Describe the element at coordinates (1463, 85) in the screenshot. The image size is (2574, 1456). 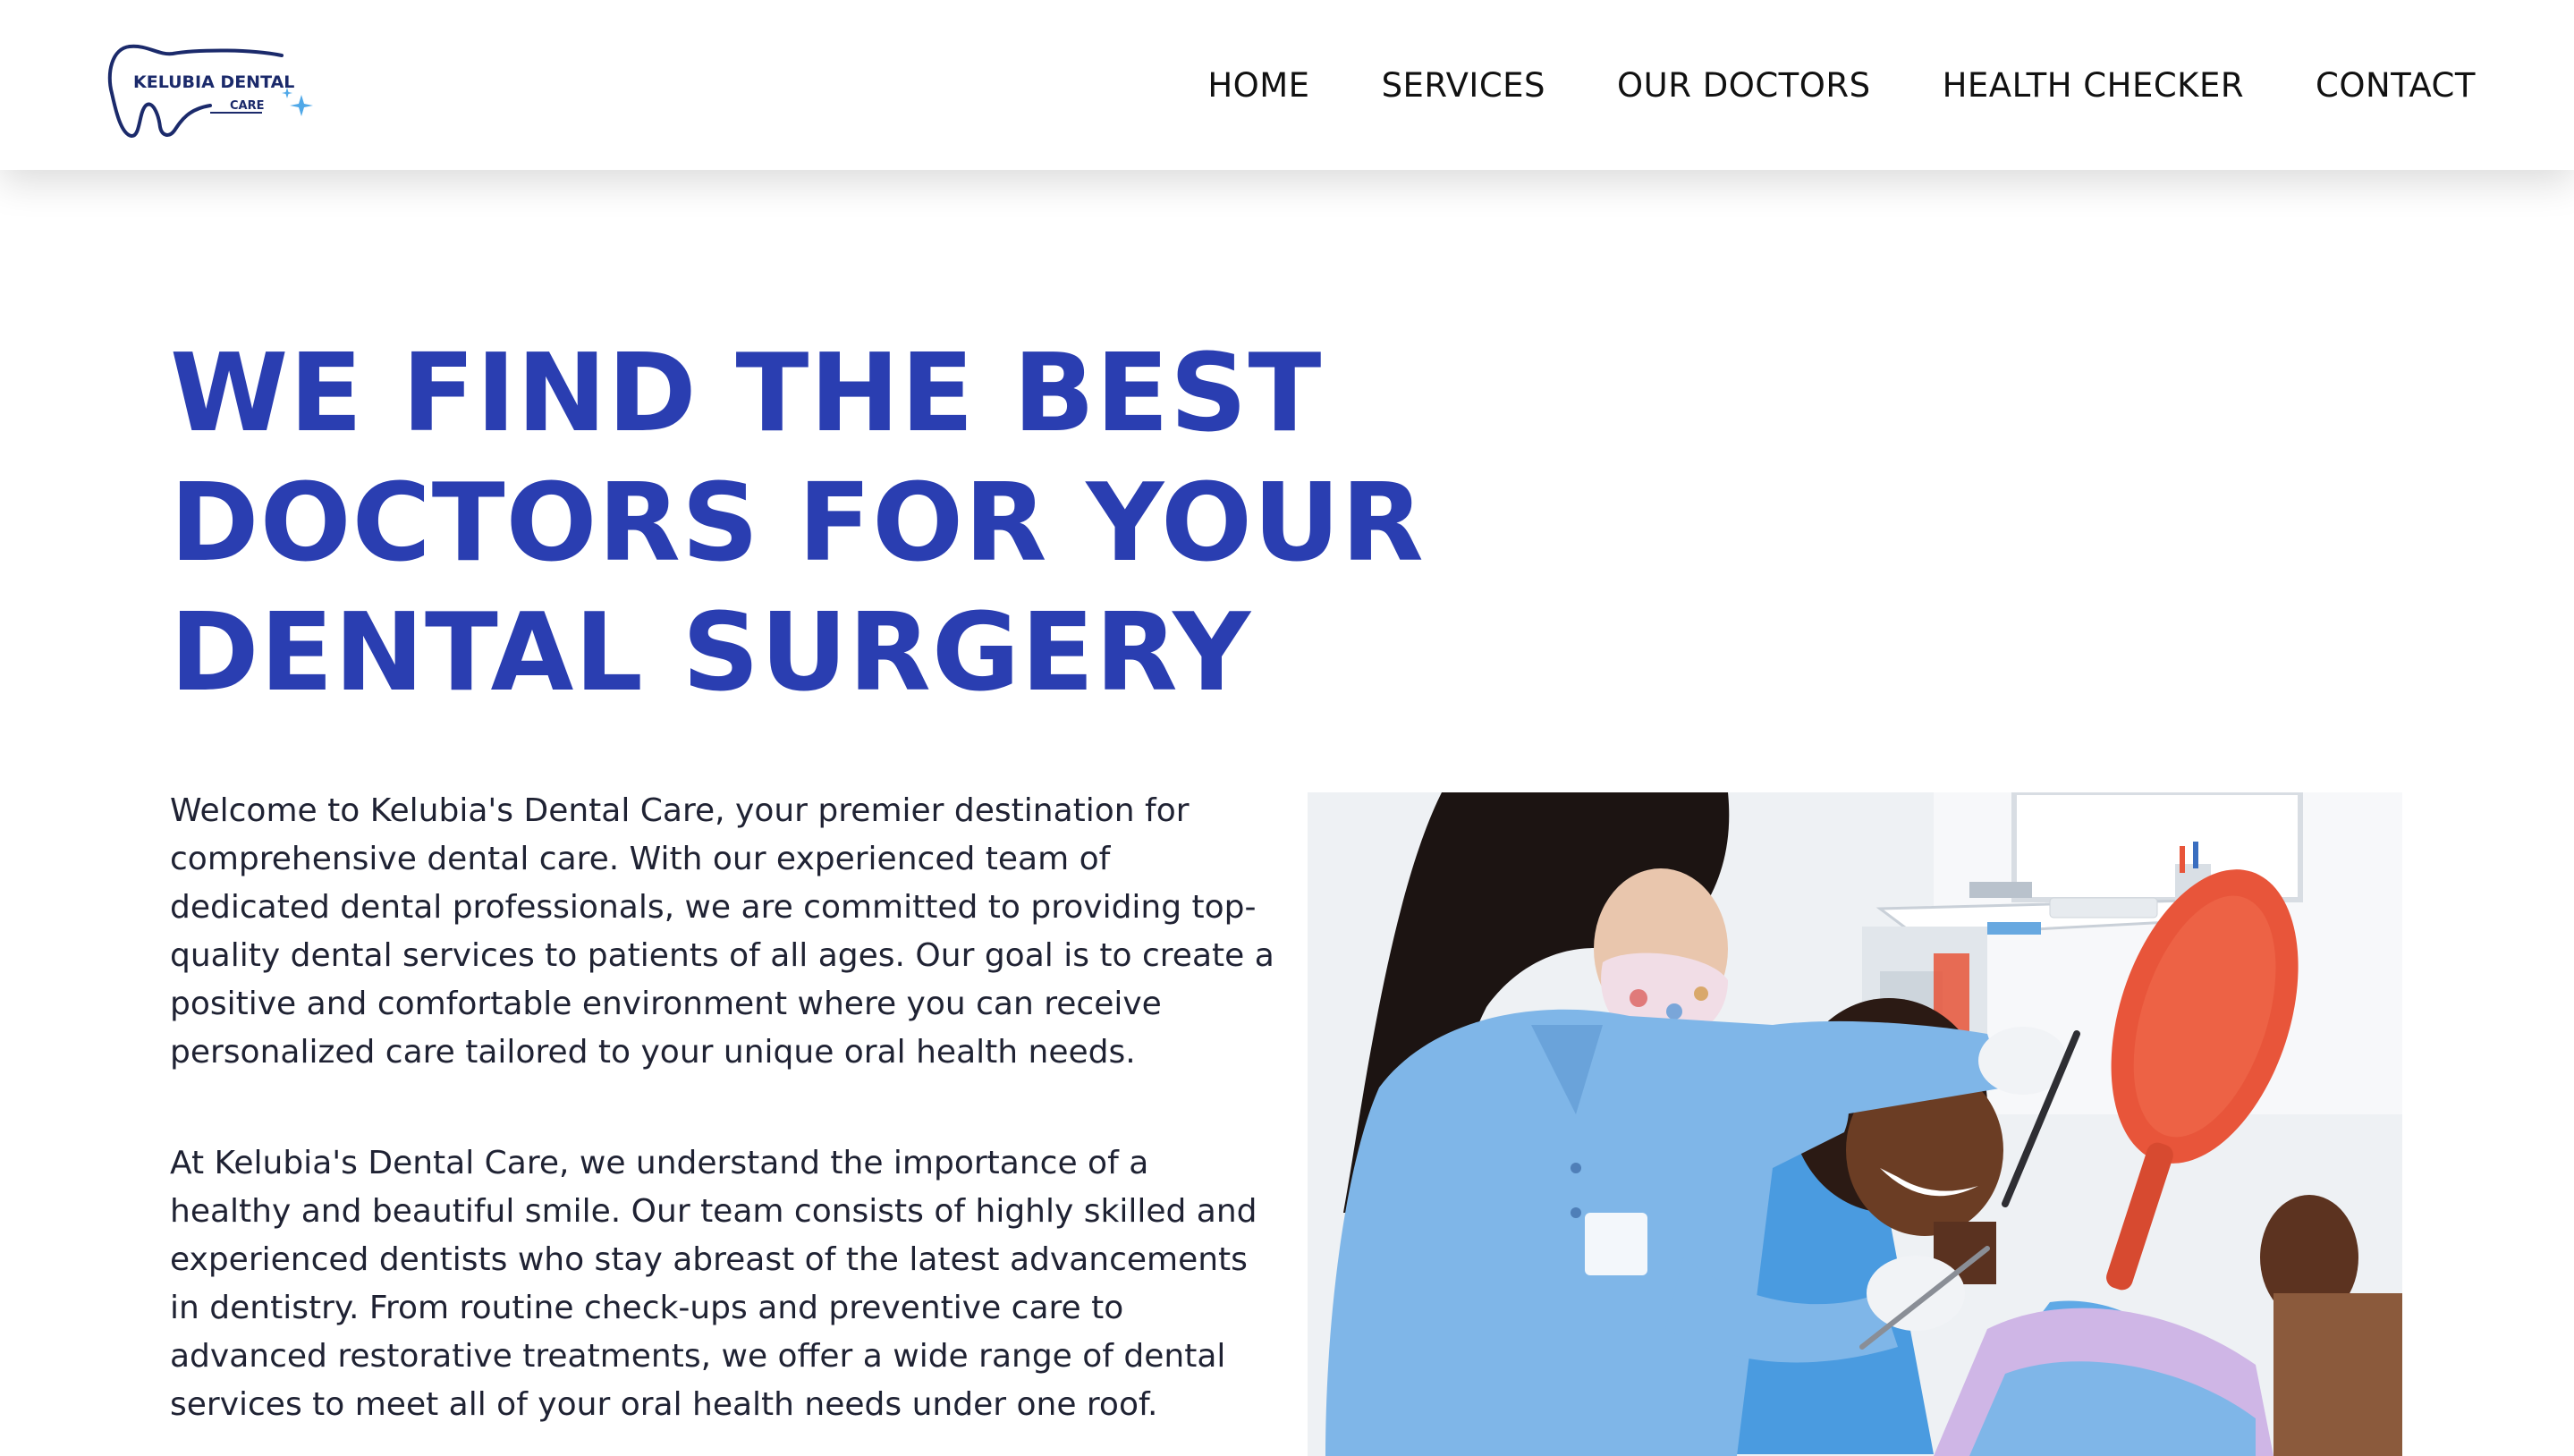
I see `nav-services: SERVICES` at that location.